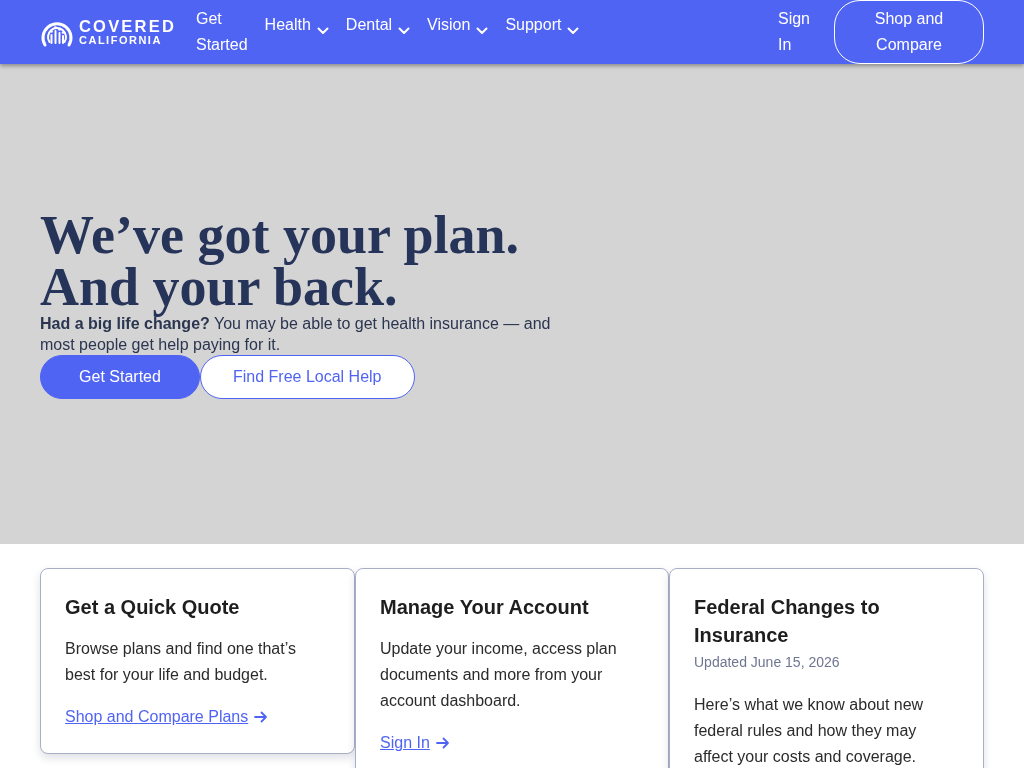 Image resolution: width=1024 pixels, height=768 pixels. I want to click on card-text: Browse plans and find one that’s best for your life and budget., so click(181, 662).